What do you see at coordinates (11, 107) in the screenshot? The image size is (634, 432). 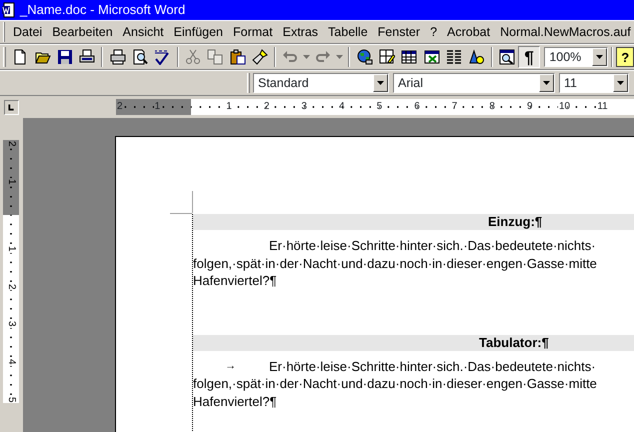 I see `tab-stop-button` at bounding box center [11, 107].